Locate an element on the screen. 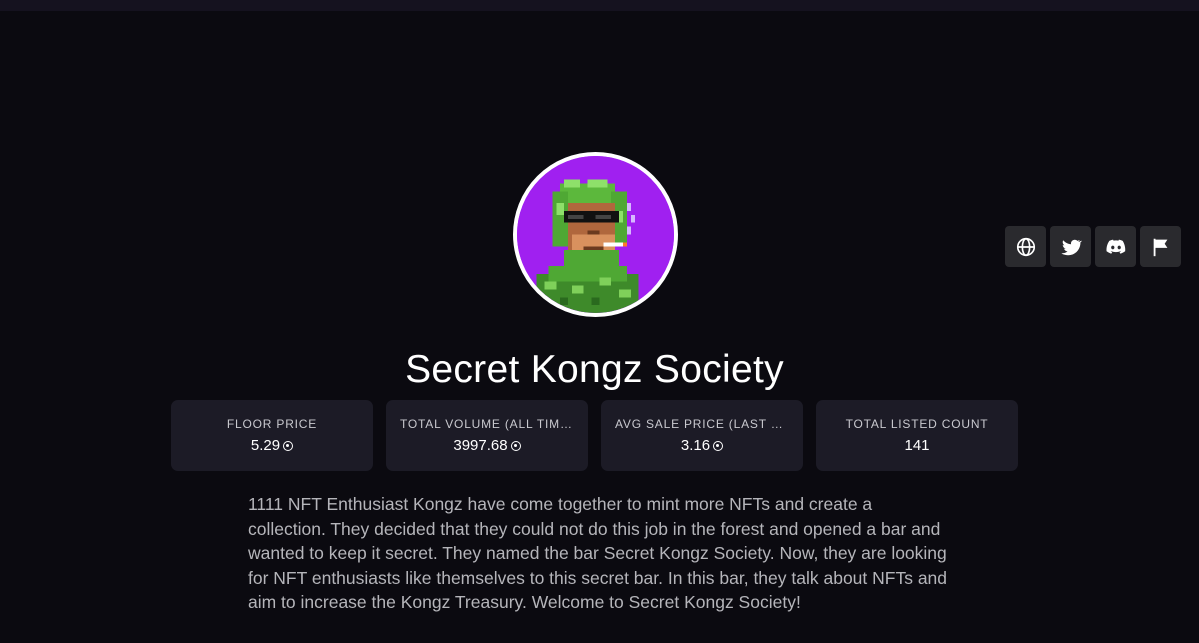 The image size is (1199, 643). stat-avg-sale-price: AVG SALE PRICE (LAST 24... 3.16 is located at coordinates (702, 435).